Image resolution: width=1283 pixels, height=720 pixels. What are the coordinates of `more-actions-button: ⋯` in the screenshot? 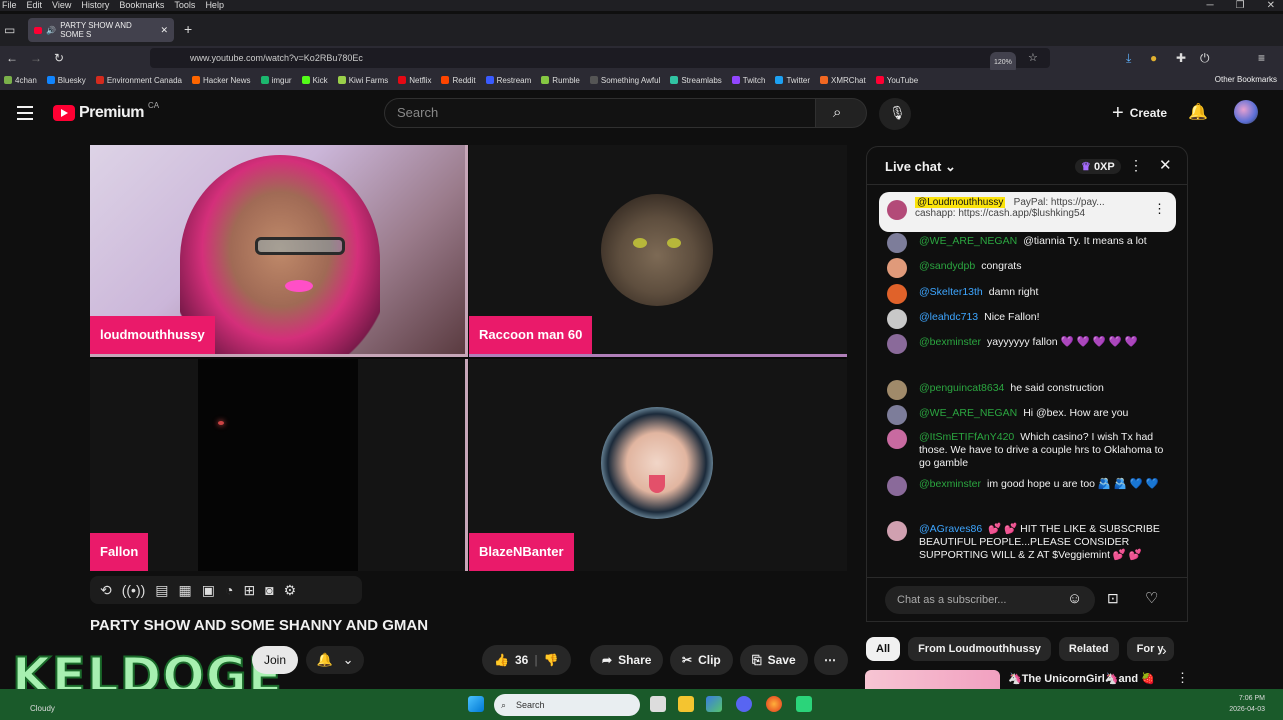 It's located at (831, 660).